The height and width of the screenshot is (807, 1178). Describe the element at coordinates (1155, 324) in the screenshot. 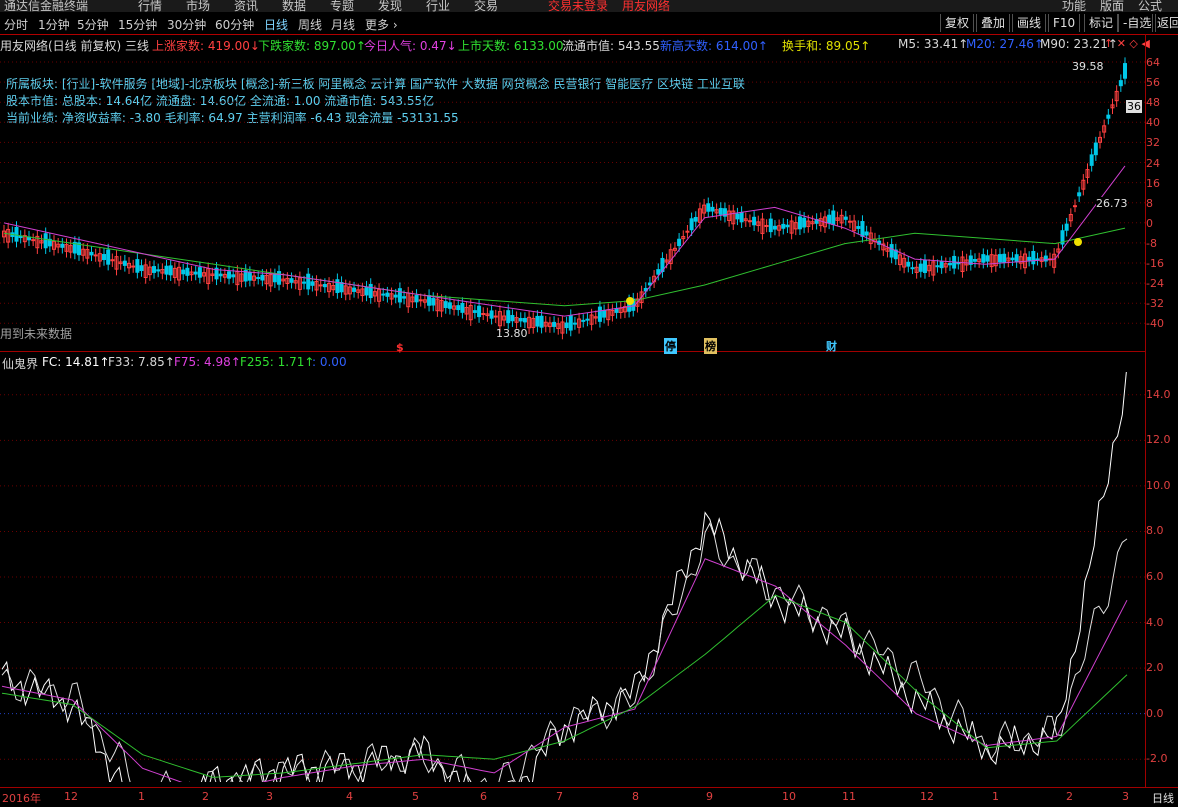

I see `price-axis-tick: -40` at that location.